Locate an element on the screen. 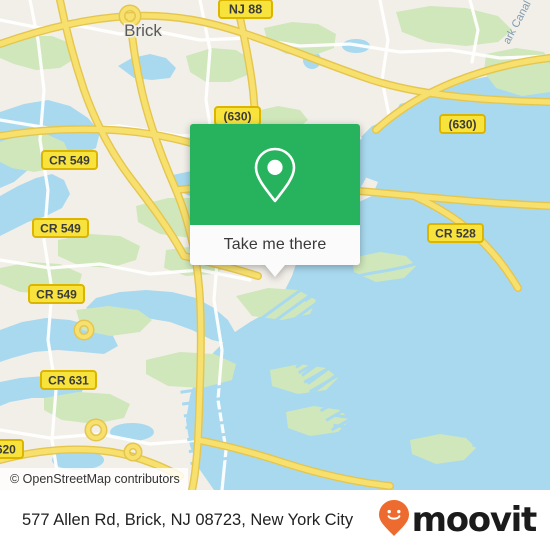 The width and height of the screenshot is (550, 550). road-shield-cr549-1: CR 549 is located at coordinates (69, 160).